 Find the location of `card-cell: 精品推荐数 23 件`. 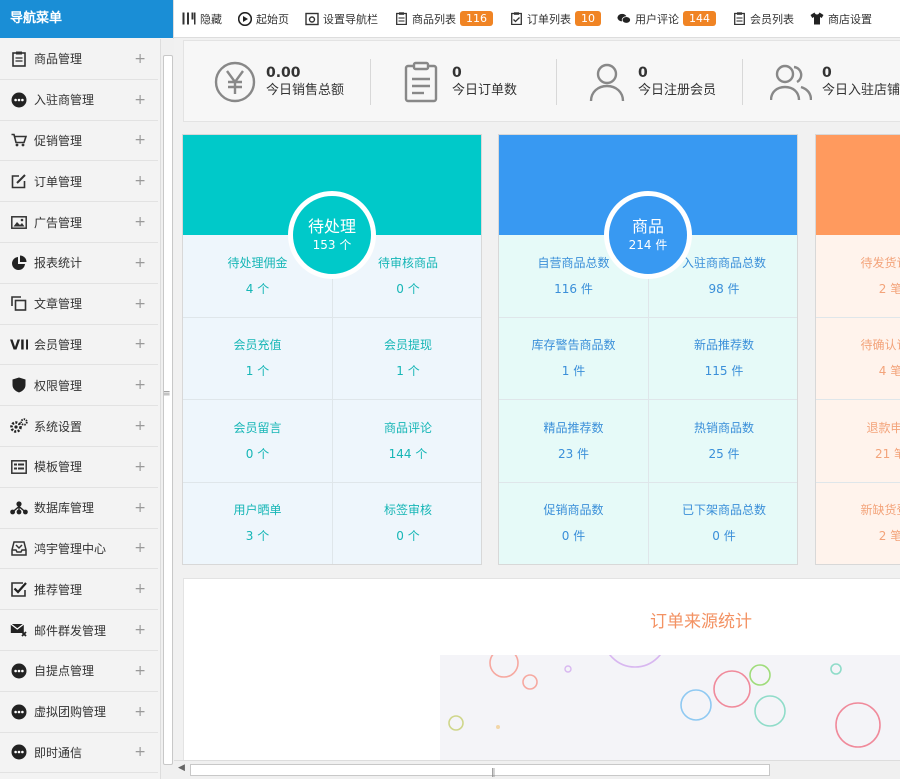

card-cell: 精品推荐数 23 件 is located at coordinates (574, 441).